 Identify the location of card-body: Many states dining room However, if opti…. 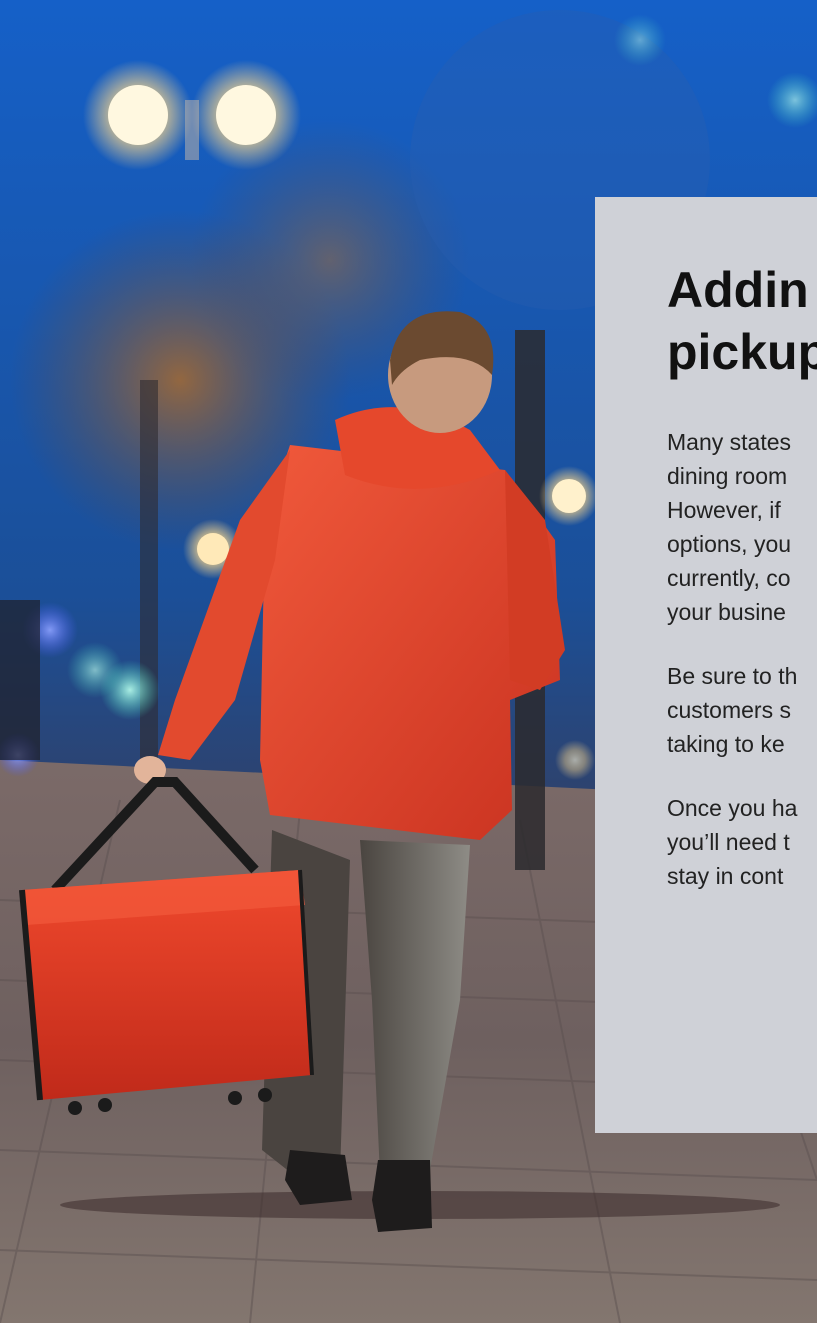
(742, 659).